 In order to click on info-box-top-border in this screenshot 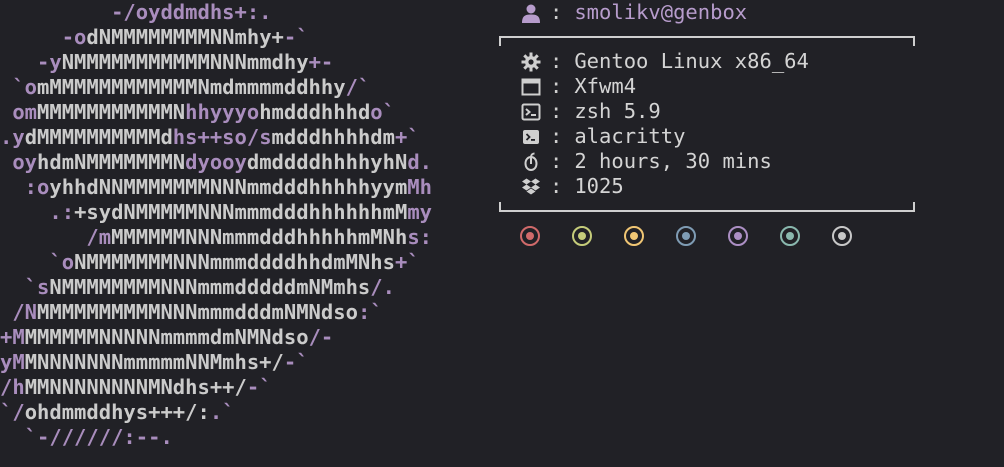, I will do `click(707, 41)`.